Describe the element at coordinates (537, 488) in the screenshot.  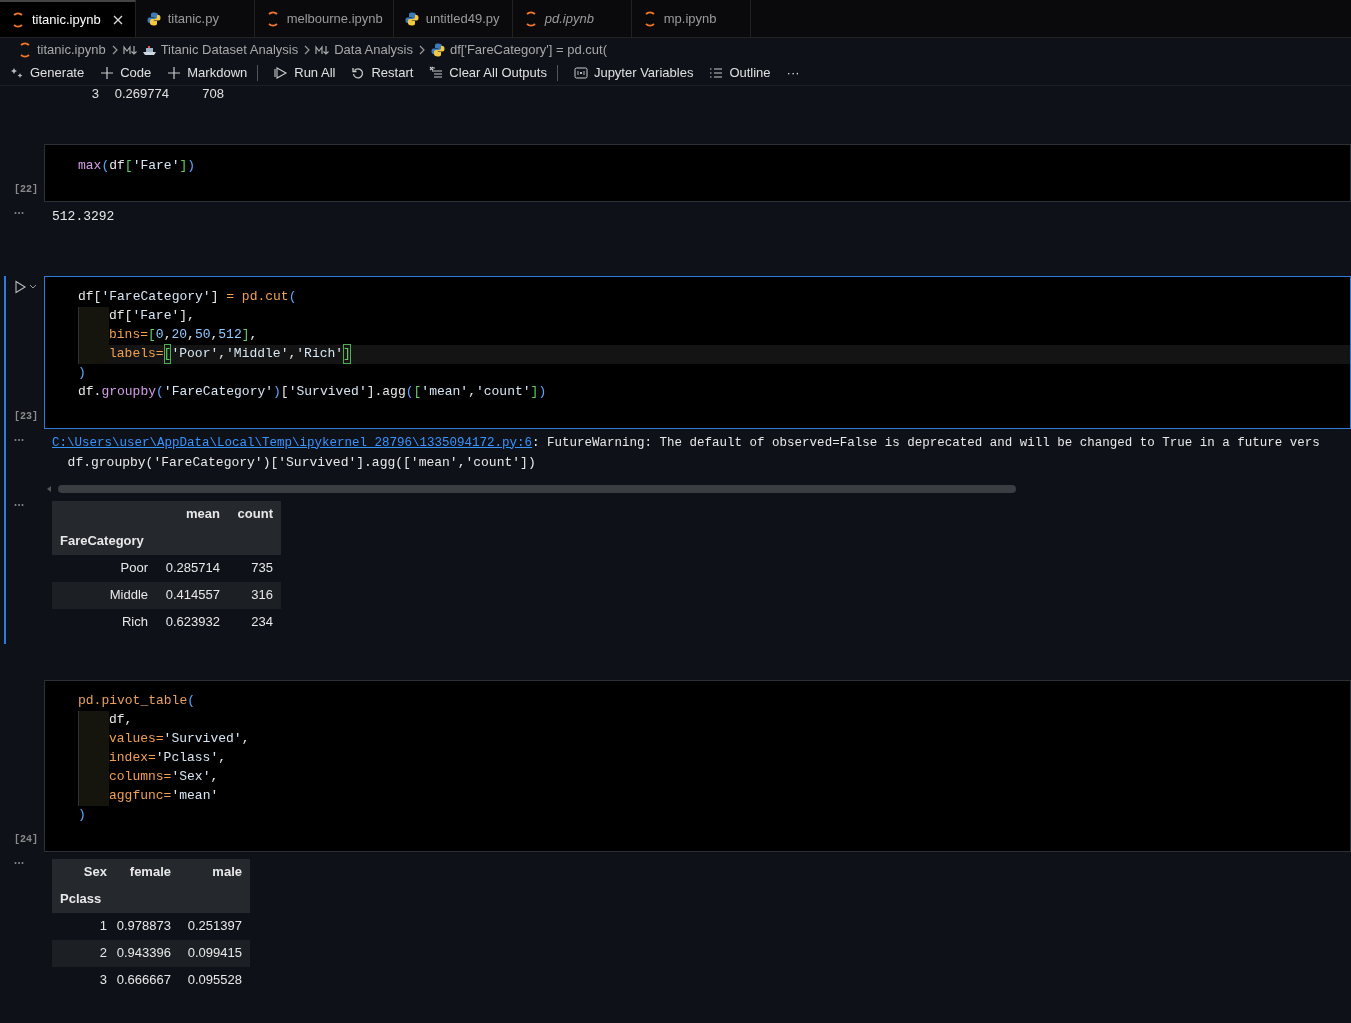
I see `horizontal-scrollbar` at that location.